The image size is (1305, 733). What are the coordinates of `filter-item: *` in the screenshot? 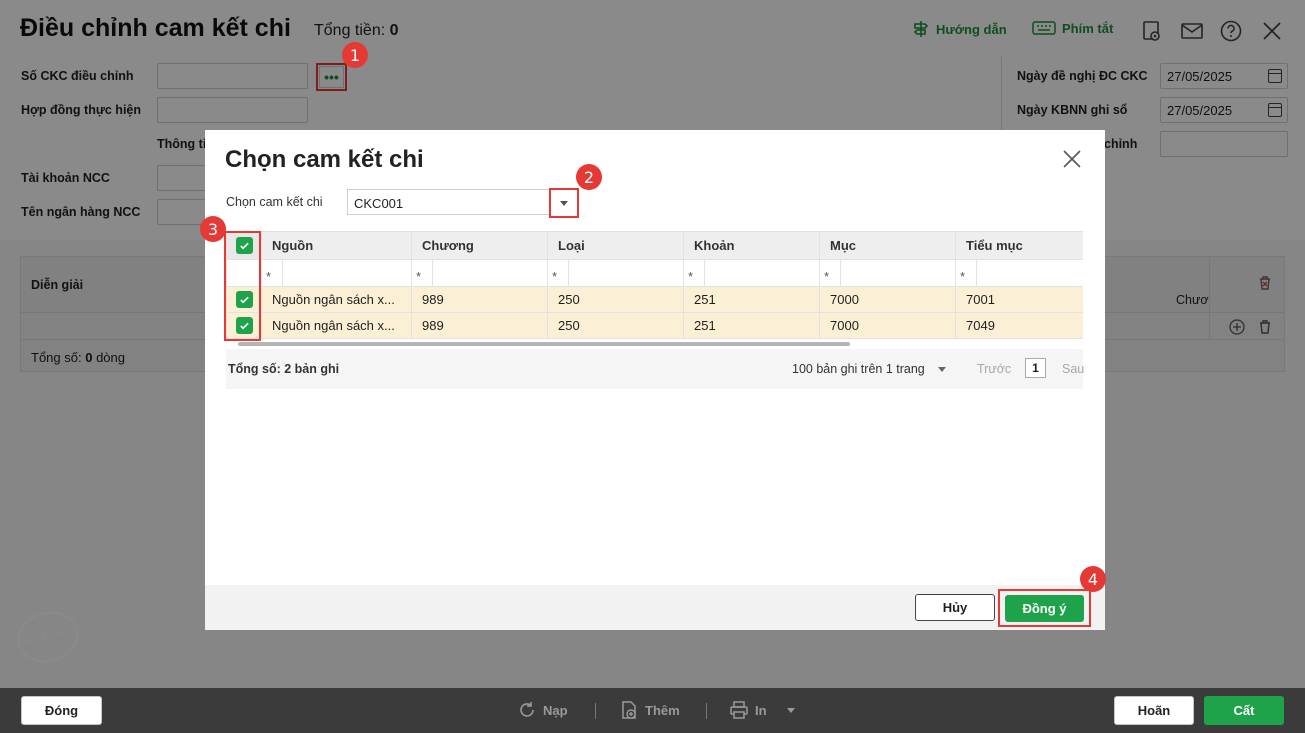 It's located at (752, 273).